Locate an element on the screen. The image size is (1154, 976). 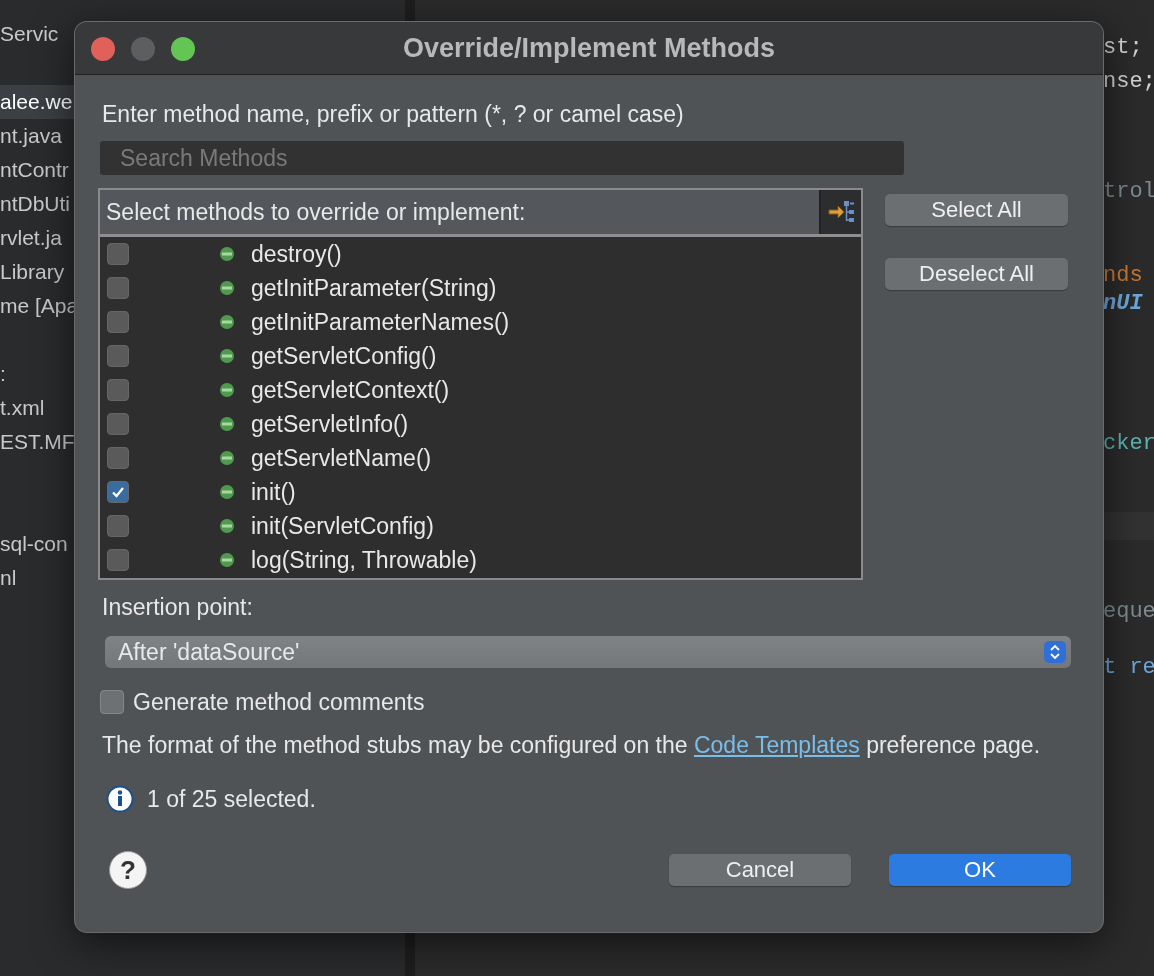
zoom-button is located at coordinates (183, 49).